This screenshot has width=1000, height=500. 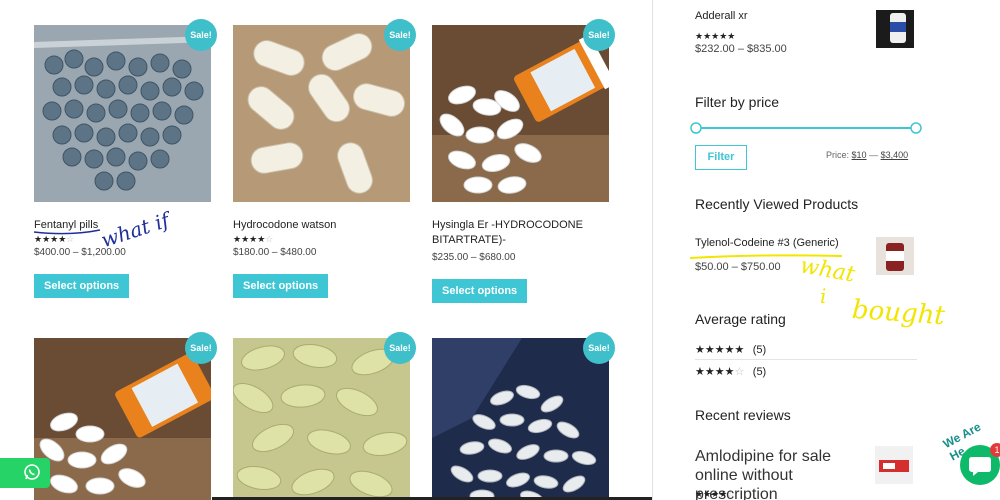 What do you see at coordinates (777, 204) in the screenshot?
I see `recently-viewed-title: Recently Viewed Products` at bounding box center [777, 204].